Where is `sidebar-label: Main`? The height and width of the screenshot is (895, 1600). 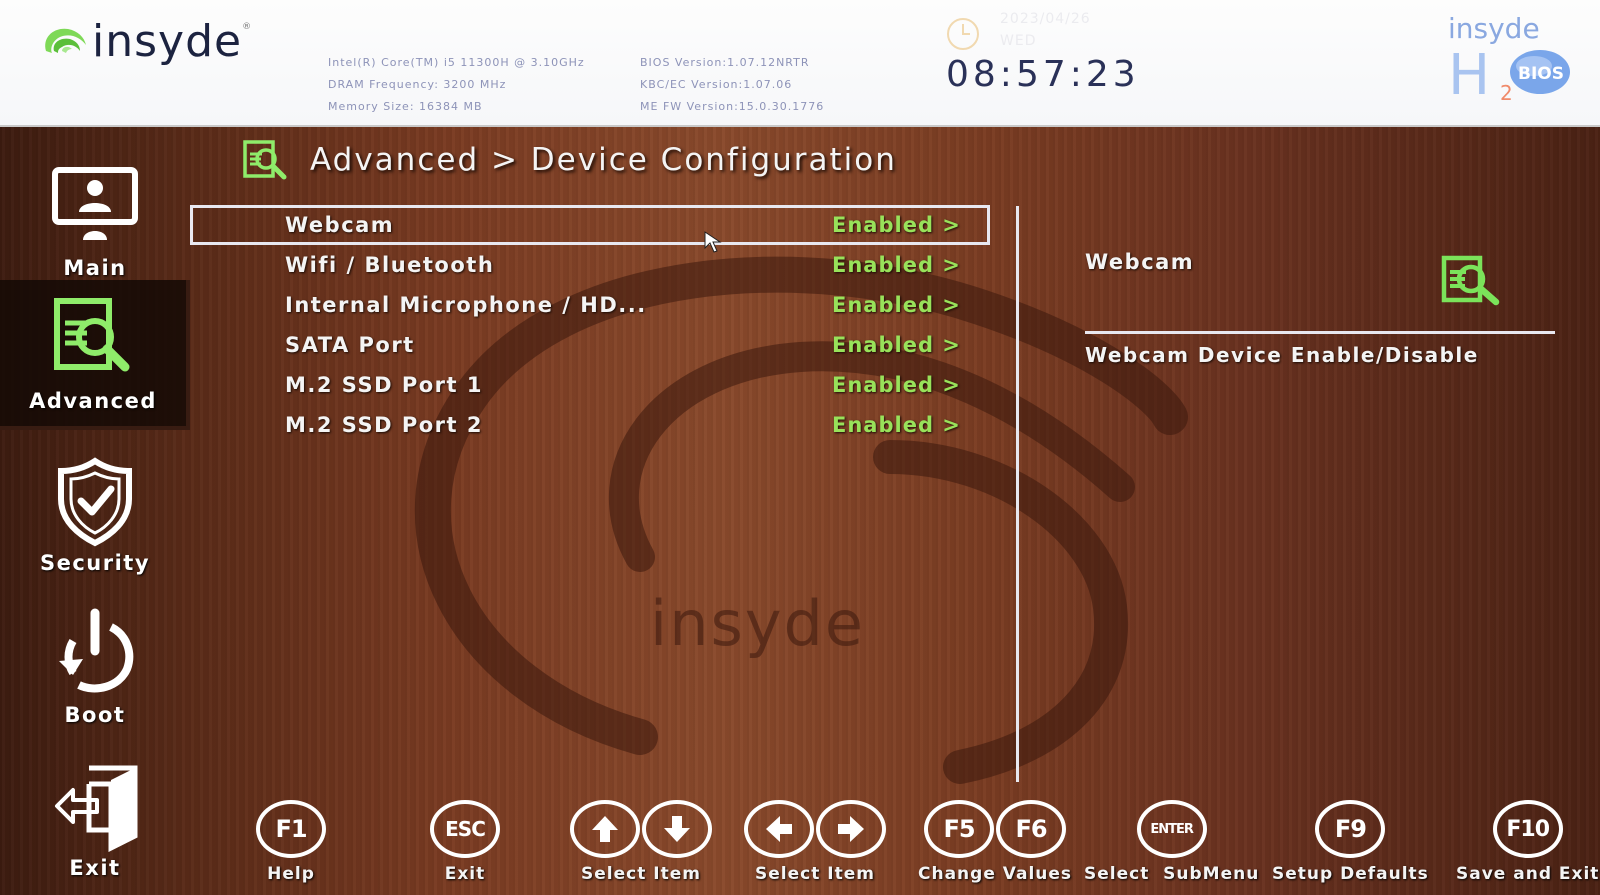
sidebar-label: Main is located at coordinates (95, 268).